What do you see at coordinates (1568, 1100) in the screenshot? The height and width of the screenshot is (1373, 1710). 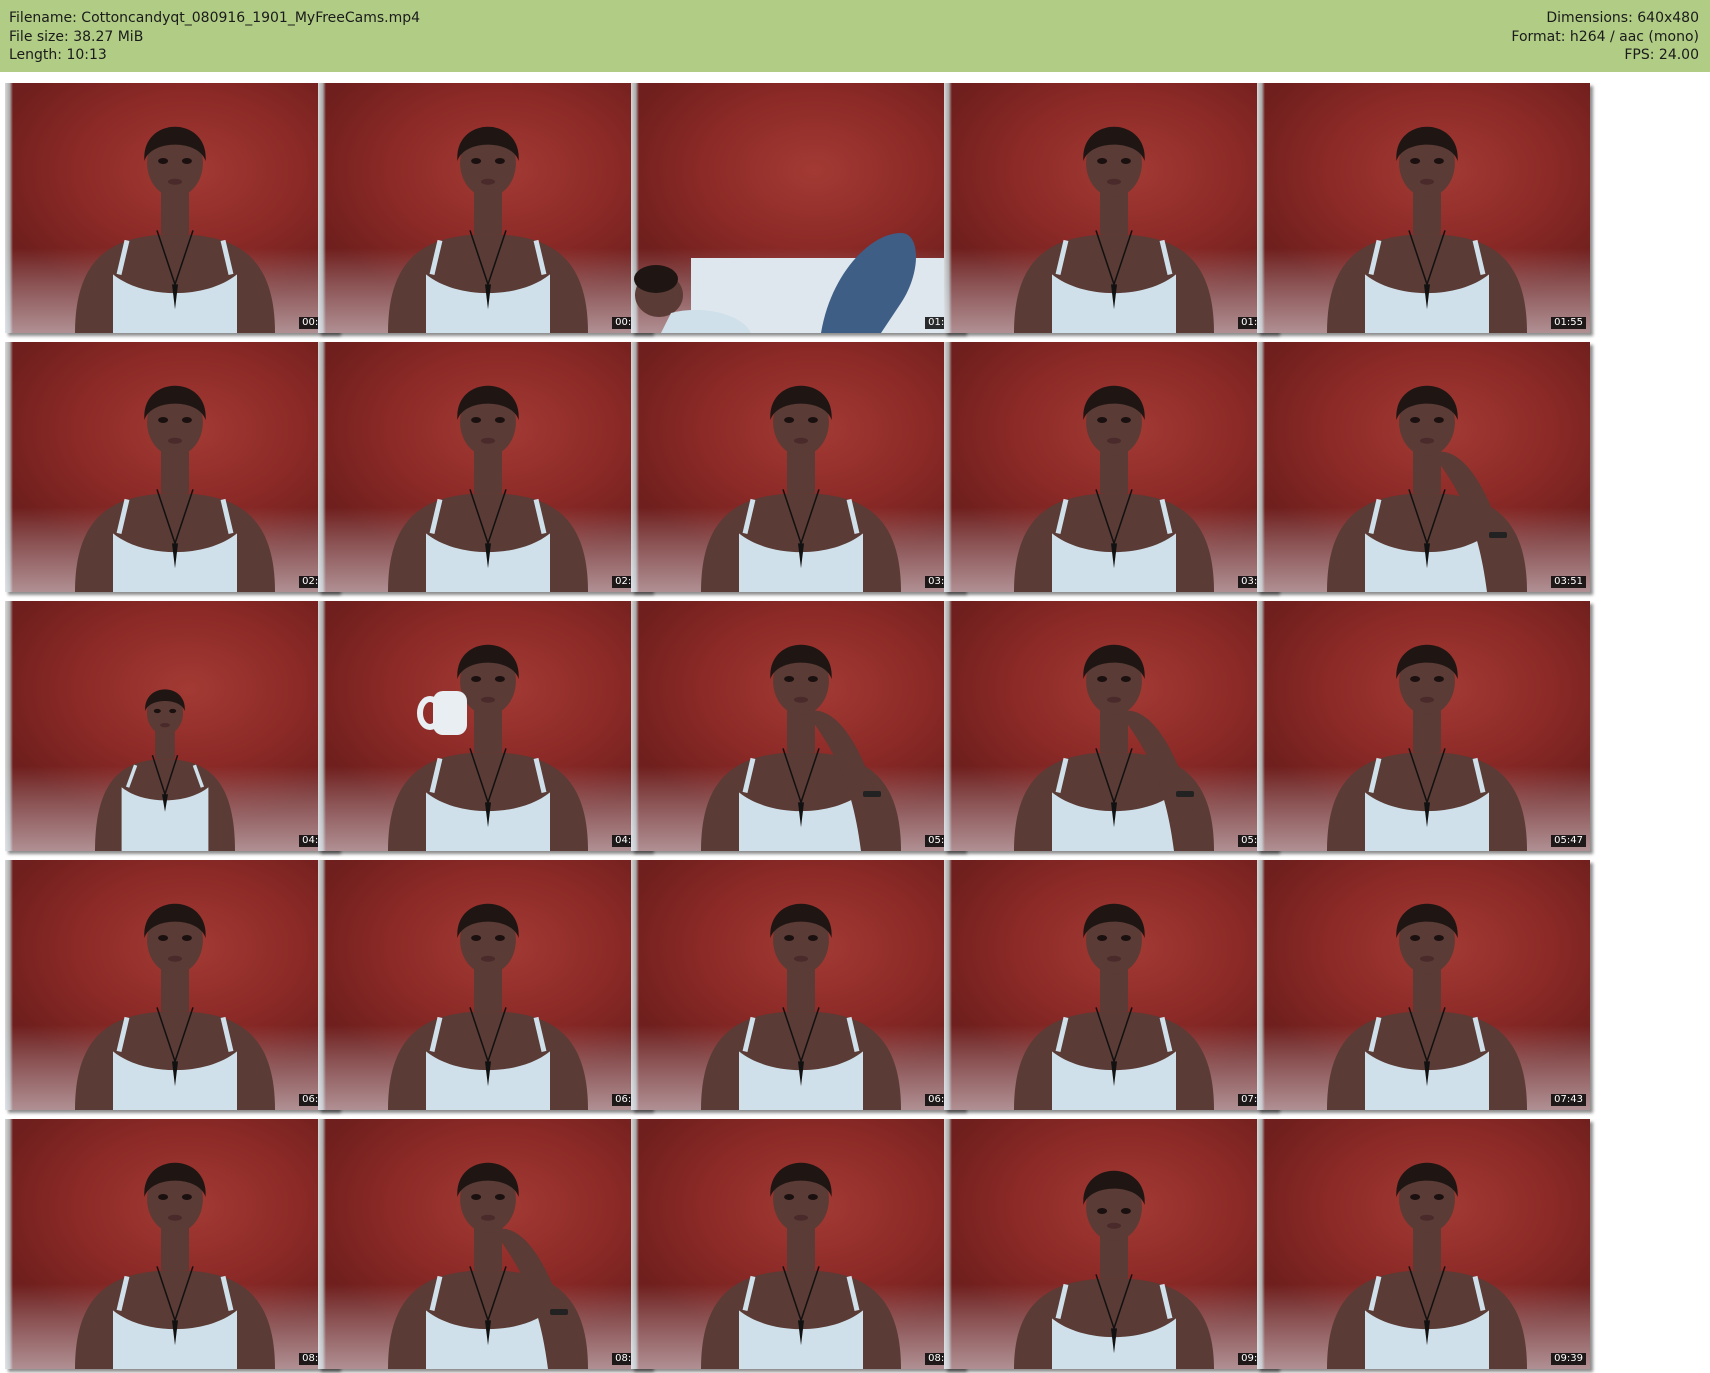 I see `thumbnail-timestamp: 07:43` at bounding box center [1568, 1100].